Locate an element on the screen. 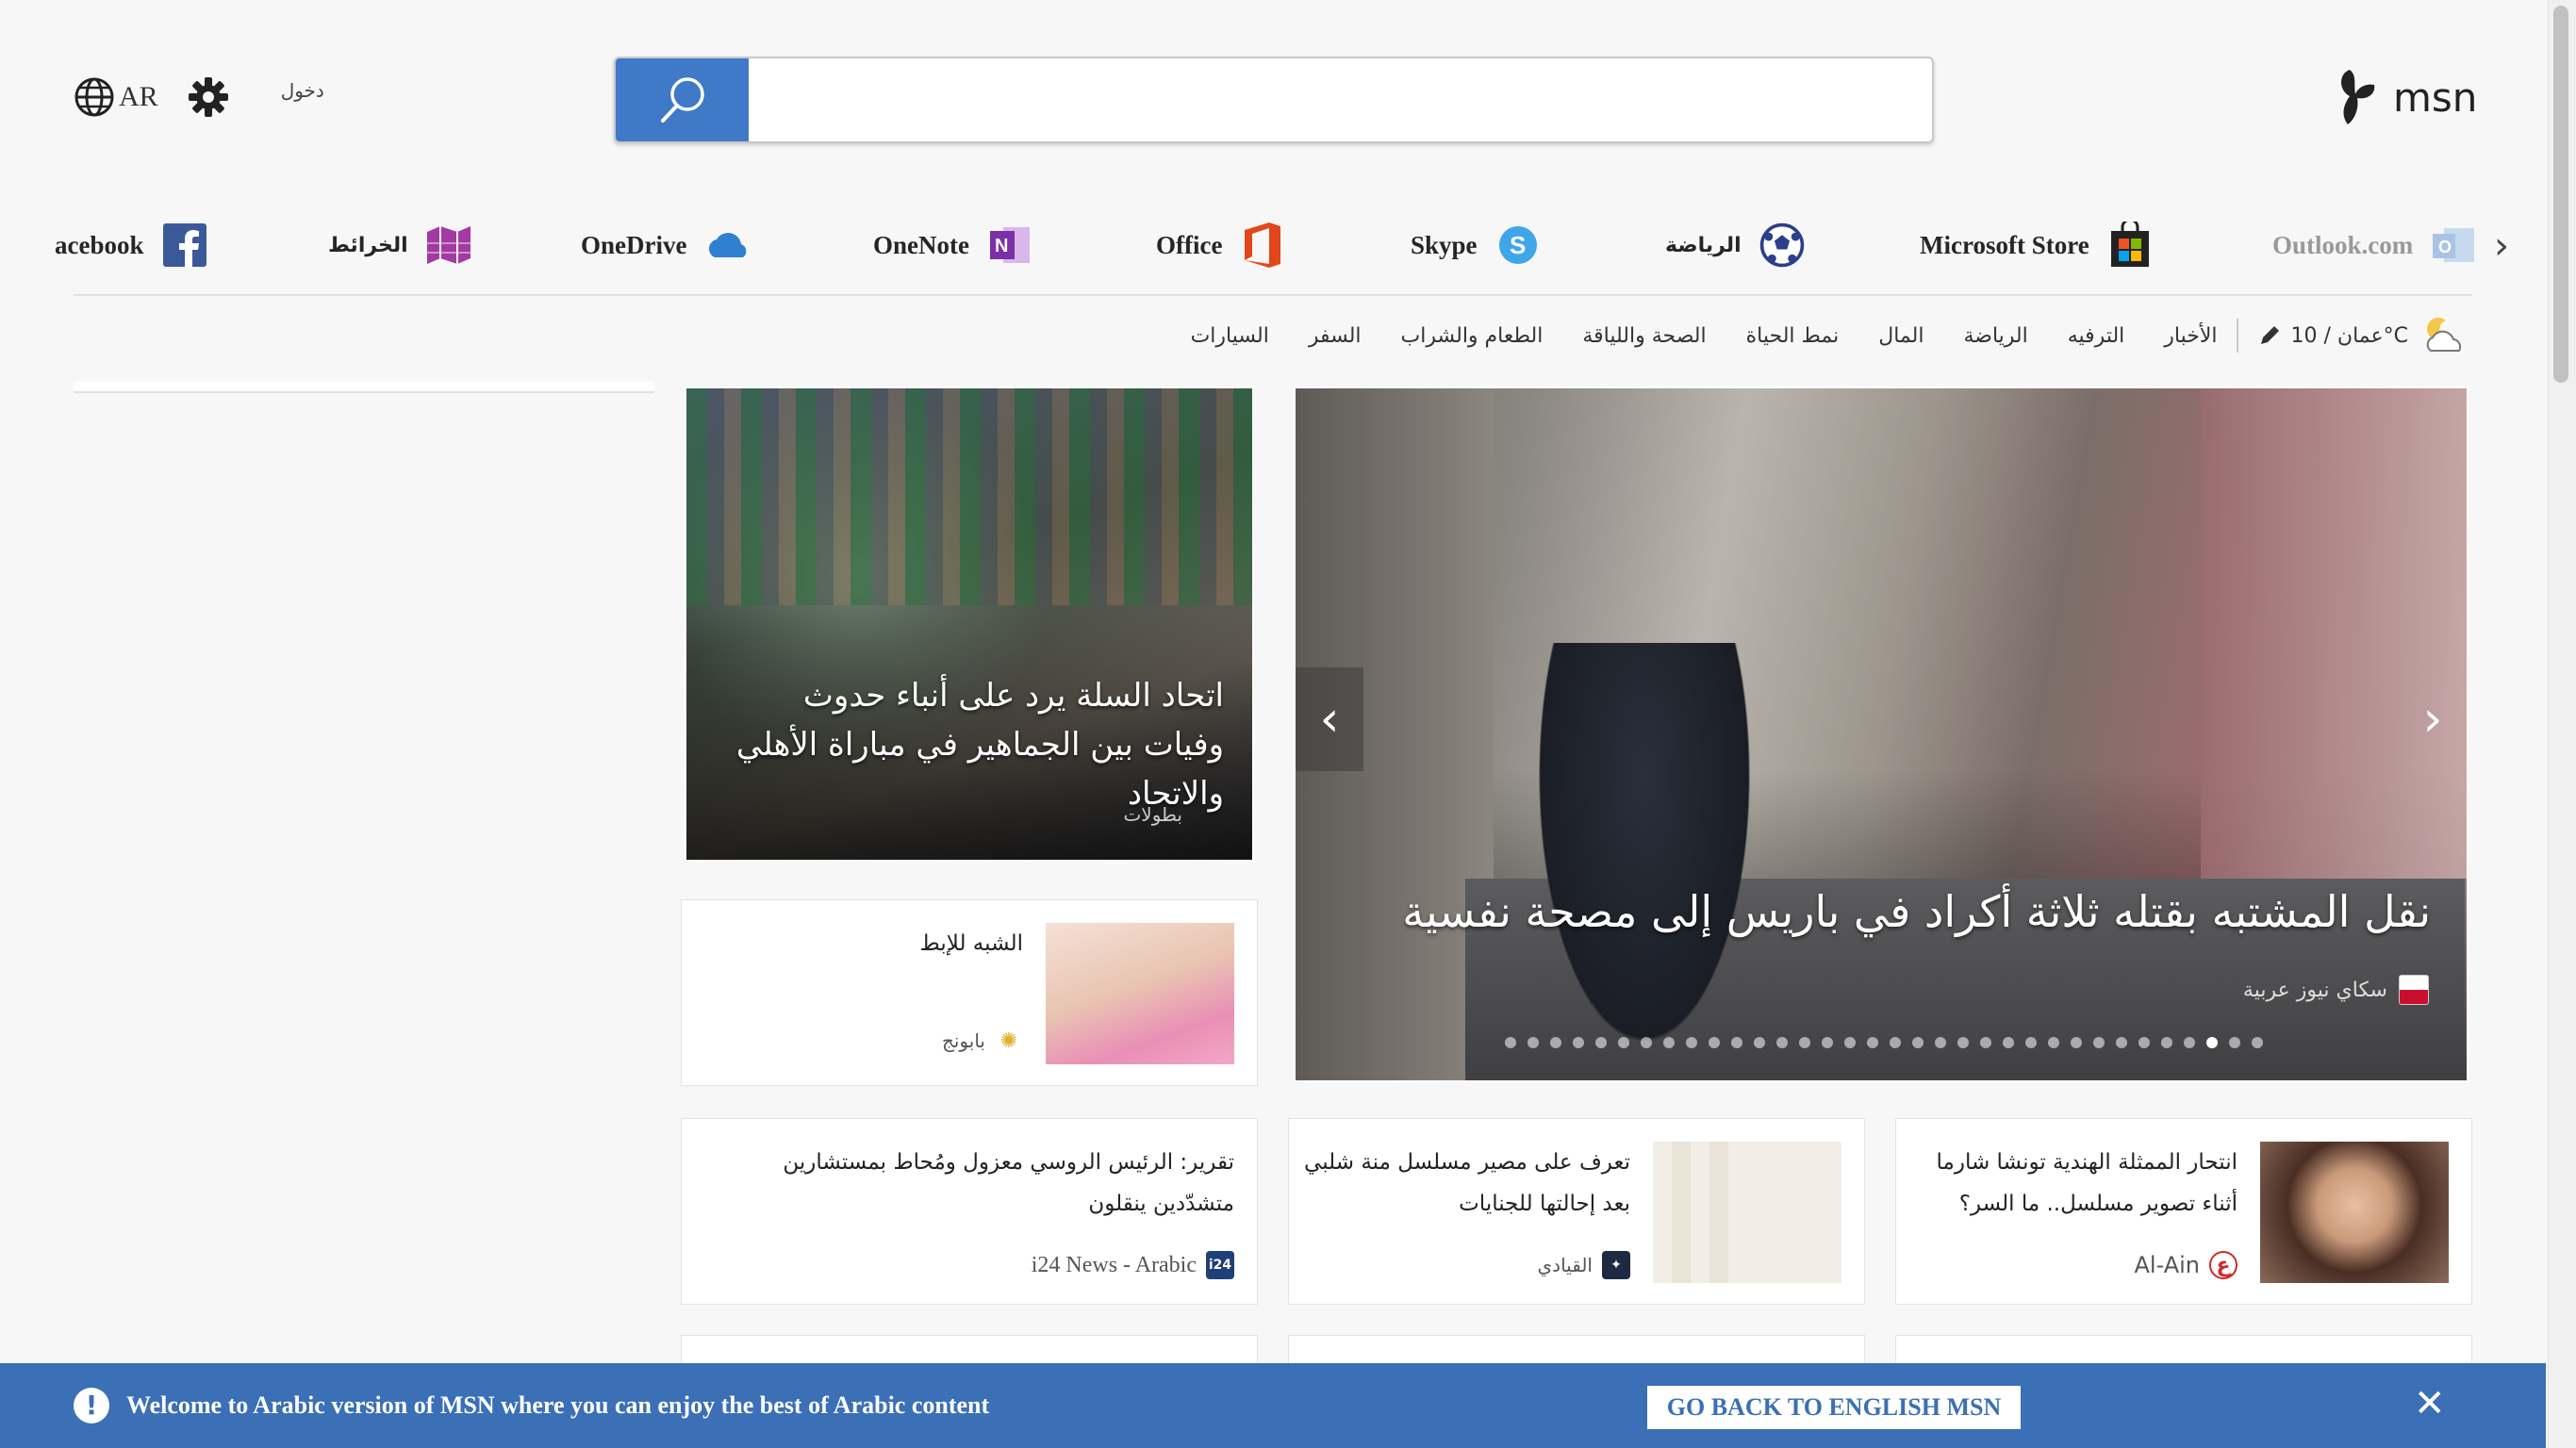 The image size is (2576, 1448). carousel-dots is located at coordinates (1884, 1042).